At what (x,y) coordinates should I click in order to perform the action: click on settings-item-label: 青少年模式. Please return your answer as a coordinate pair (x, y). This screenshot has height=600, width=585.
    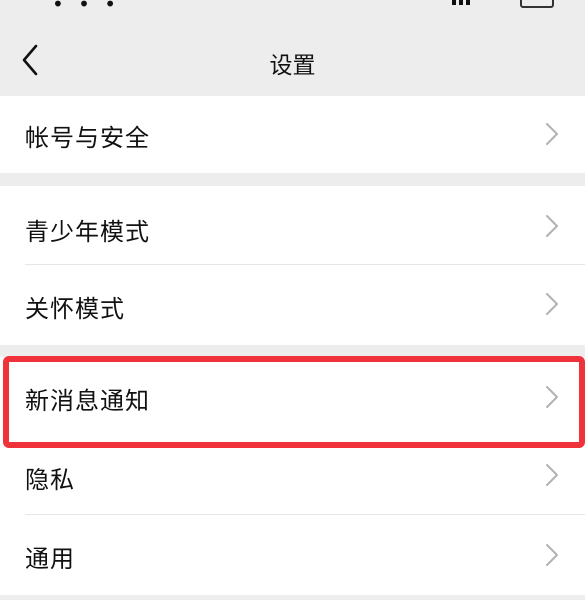
    Looking at the image, I should click on (87, 232).